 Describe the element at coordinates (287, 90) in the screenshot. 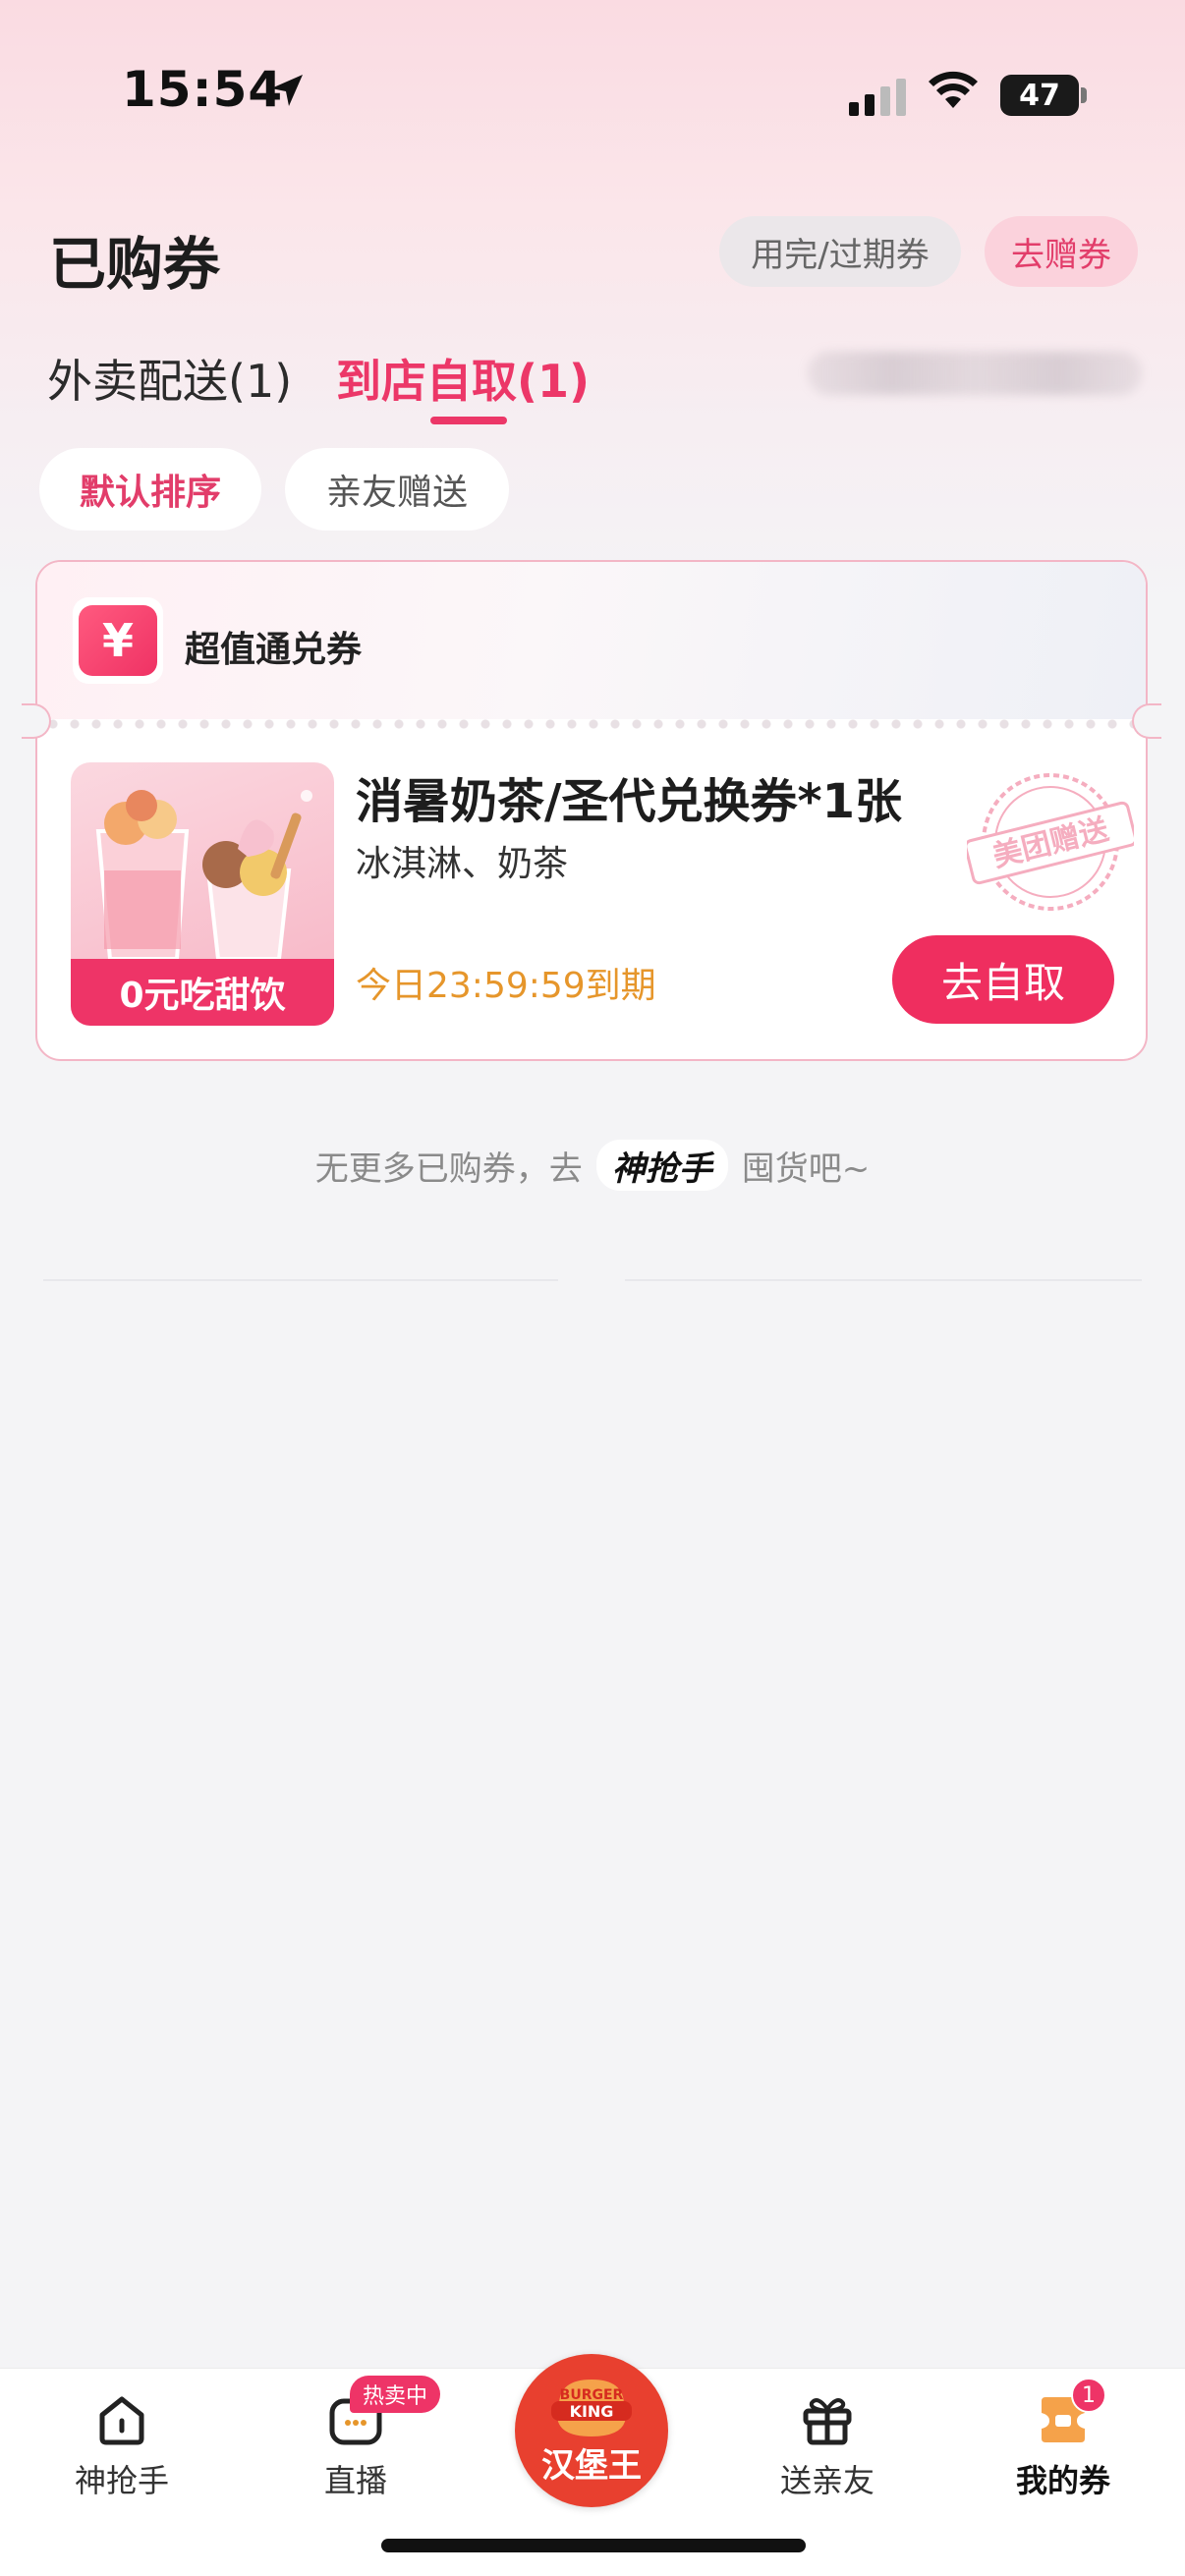

I see `location-arrow-icon` at that location.